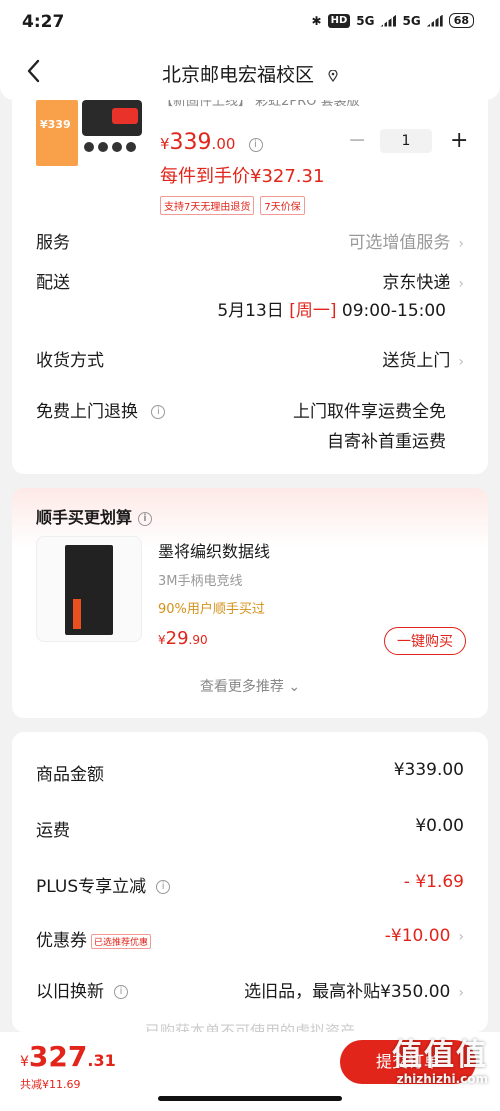  What do you see at coordinates (237, 75) in the screenshot?
I see `address-title-text: 北京邮电宏福校区` at bounding box center [237, 75].